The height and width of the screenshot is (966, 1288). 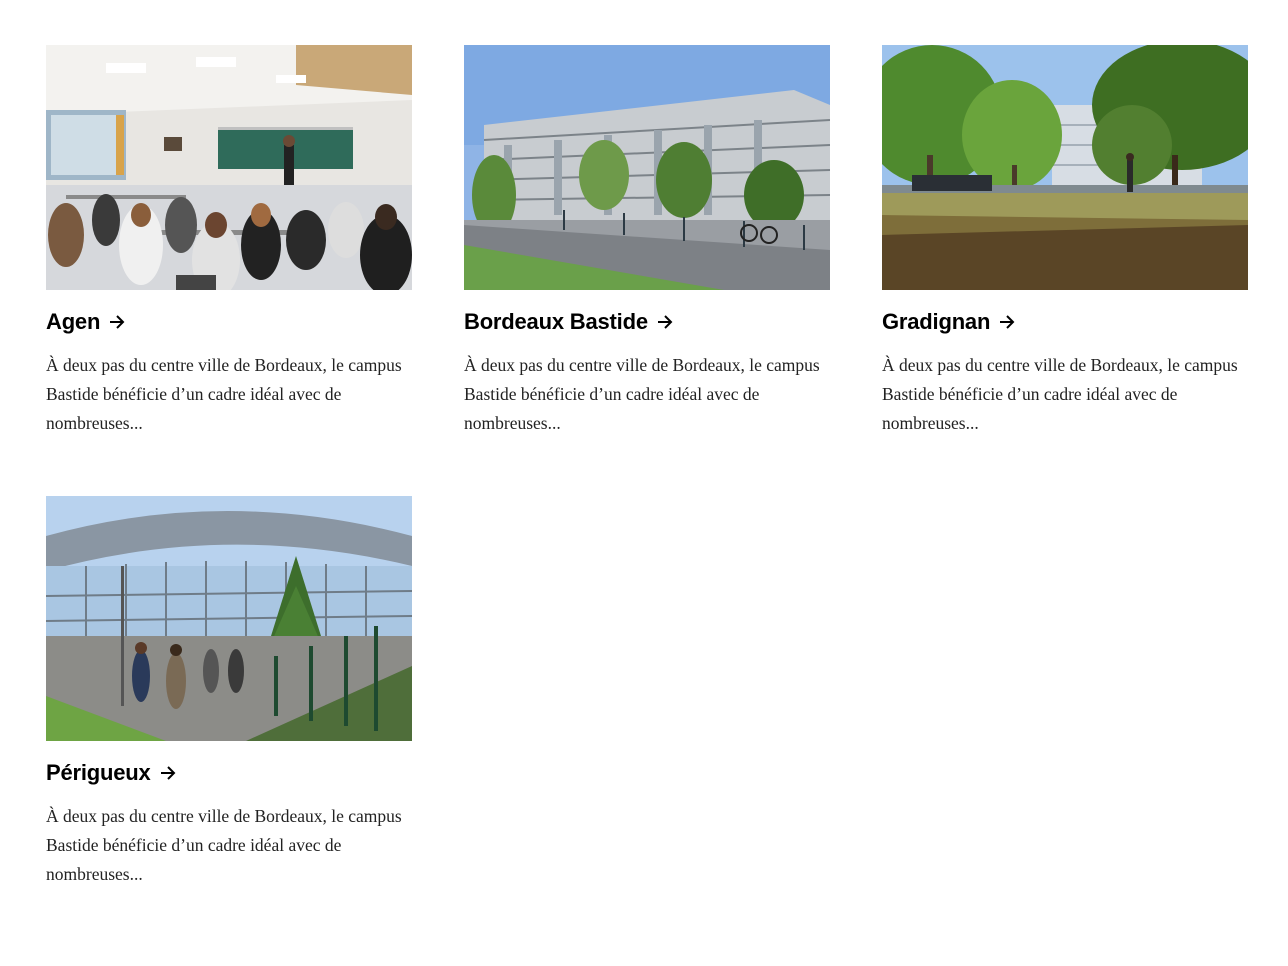 I want to click on campus-title-agen: Agen, so click(x=73, y=321).